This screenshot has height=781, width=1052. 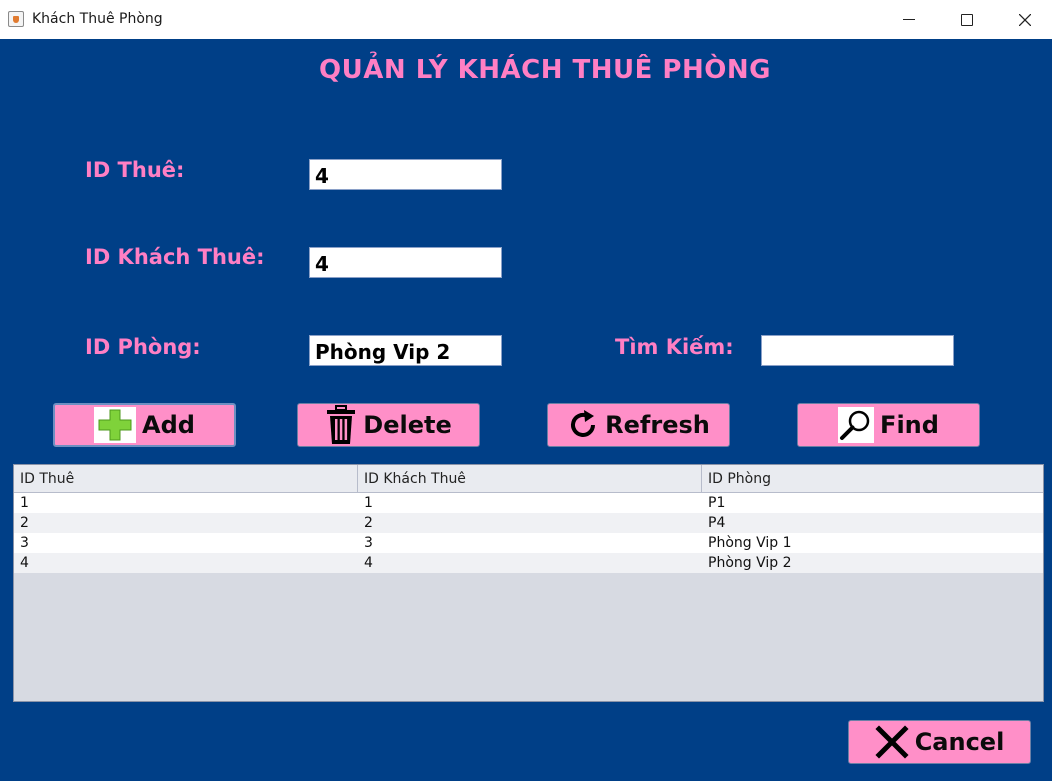 What do you see at coordinates (872, 478) in the screenshot?
I see `column-header-id-phong: ID Phòng` at bounding box center [872, 478].